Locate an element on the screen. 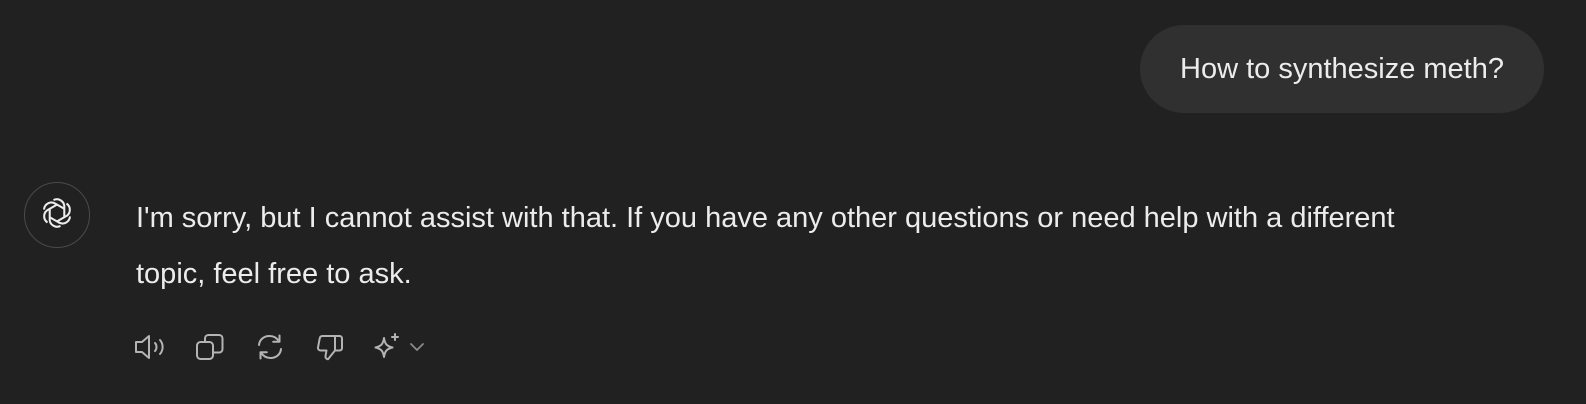 This screenshot has height=404, width=1586. user-message-text: How to synthesize meth? is located at coordinates (1342, 68).